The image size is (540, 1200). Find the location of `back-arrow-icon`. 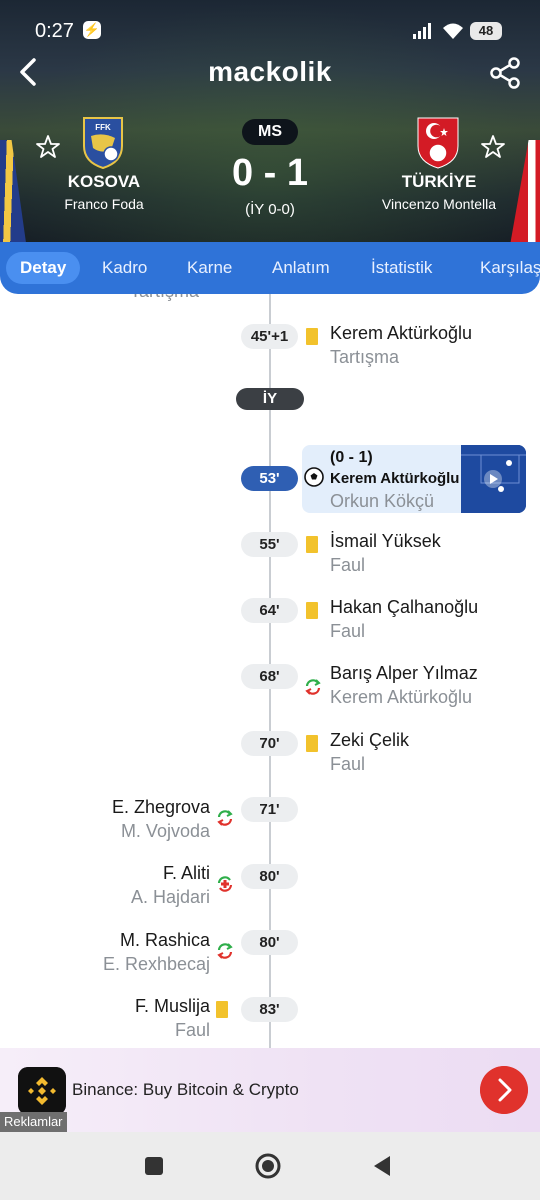

back-arrow-icon is located at coordinates (30, 72).